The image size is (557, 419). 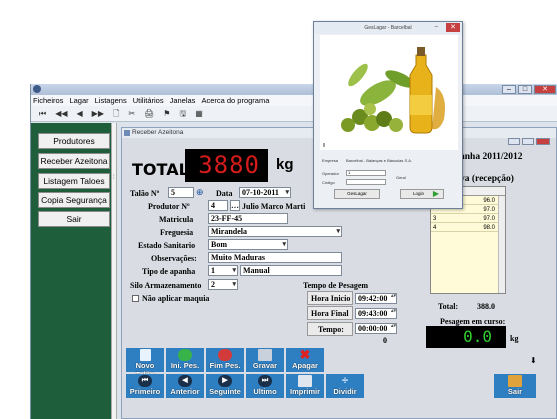 I want to click on printer-icon, so click(x=305, y=381).